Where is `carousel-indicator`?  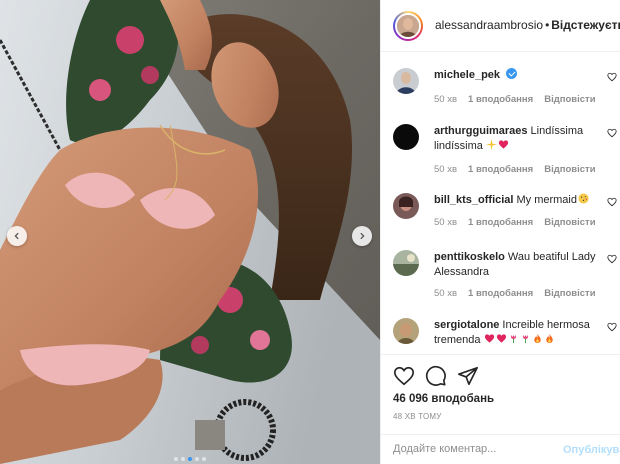 carousel-indicator is located at coordinates (190, 459).